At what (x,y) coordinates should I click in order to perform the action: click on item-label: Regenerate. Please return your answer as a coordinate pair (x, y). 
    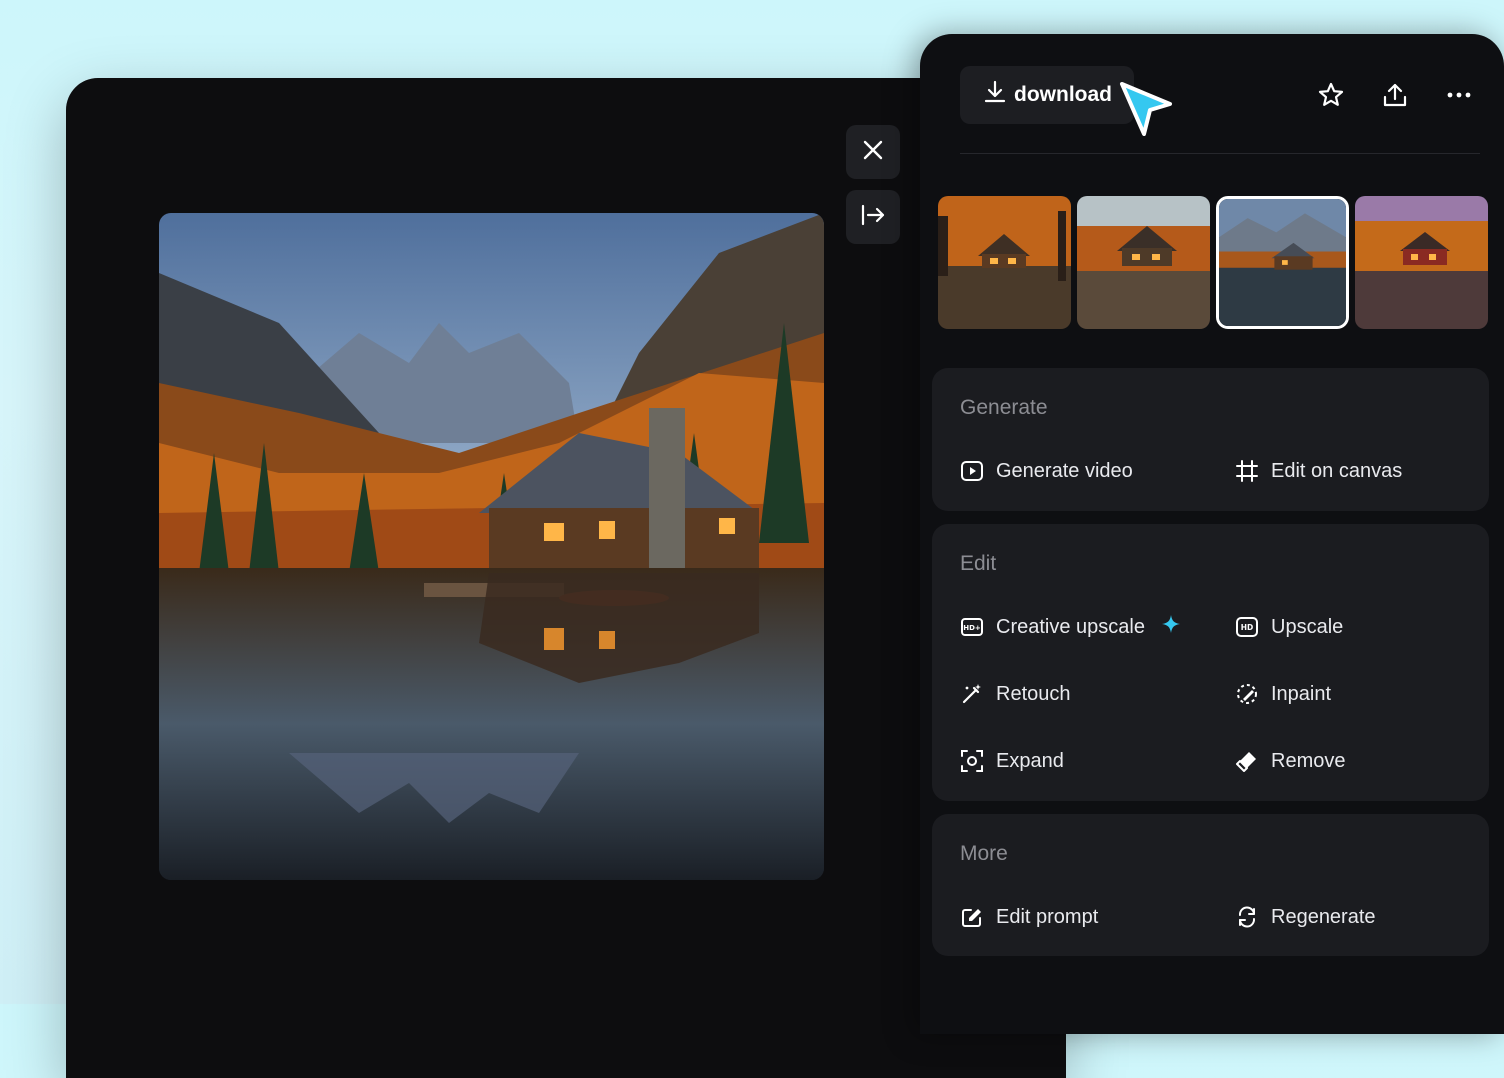
    Looking at the image, I should click on (1323, 916).